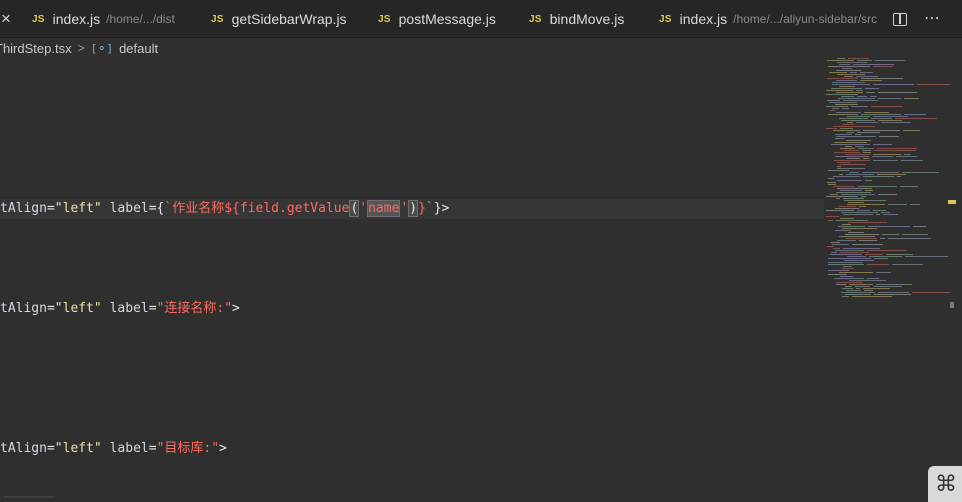 Image resolution: width=962 pixels, height=502 pixels. Describe the element at coordinates (279, 19) in the screenshot. I see `tab-get-sidebar-wrap: JS getSidebarWrap.js` at that location.